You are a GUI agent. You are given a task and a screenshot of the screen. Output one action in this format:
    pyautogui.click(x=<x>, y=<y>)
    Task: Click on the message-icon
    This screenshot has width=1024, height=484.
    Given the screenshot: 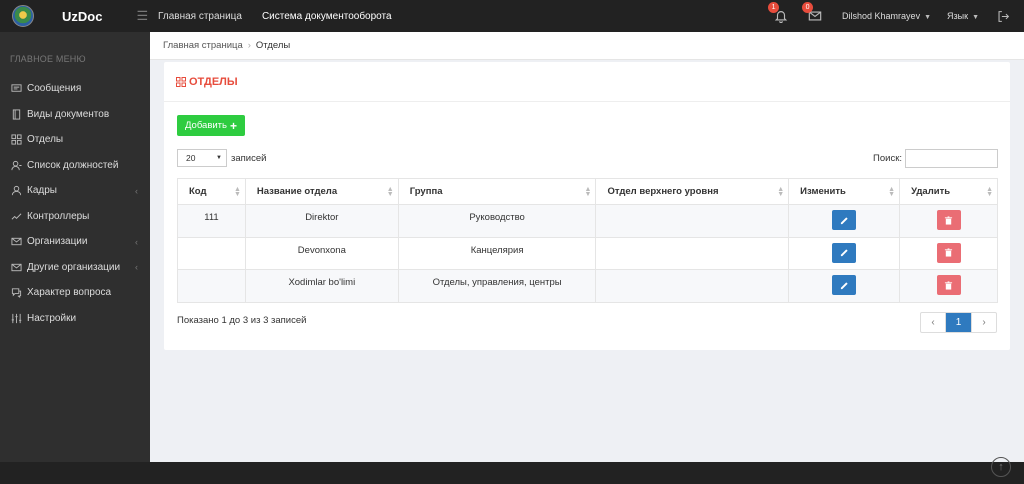 What is the action you would take?
    pyautogui.click(x=16, y=88)
    